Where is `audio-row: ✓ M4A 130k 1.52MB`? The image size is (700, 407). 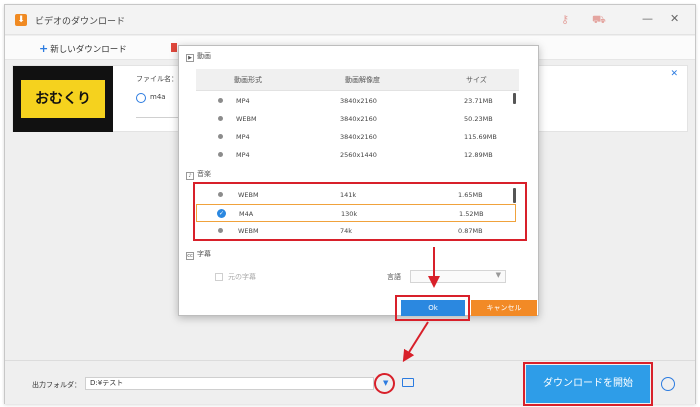 audio-row: ✓ M4A 130k 1.52MB is located at coordinates (356, 213).